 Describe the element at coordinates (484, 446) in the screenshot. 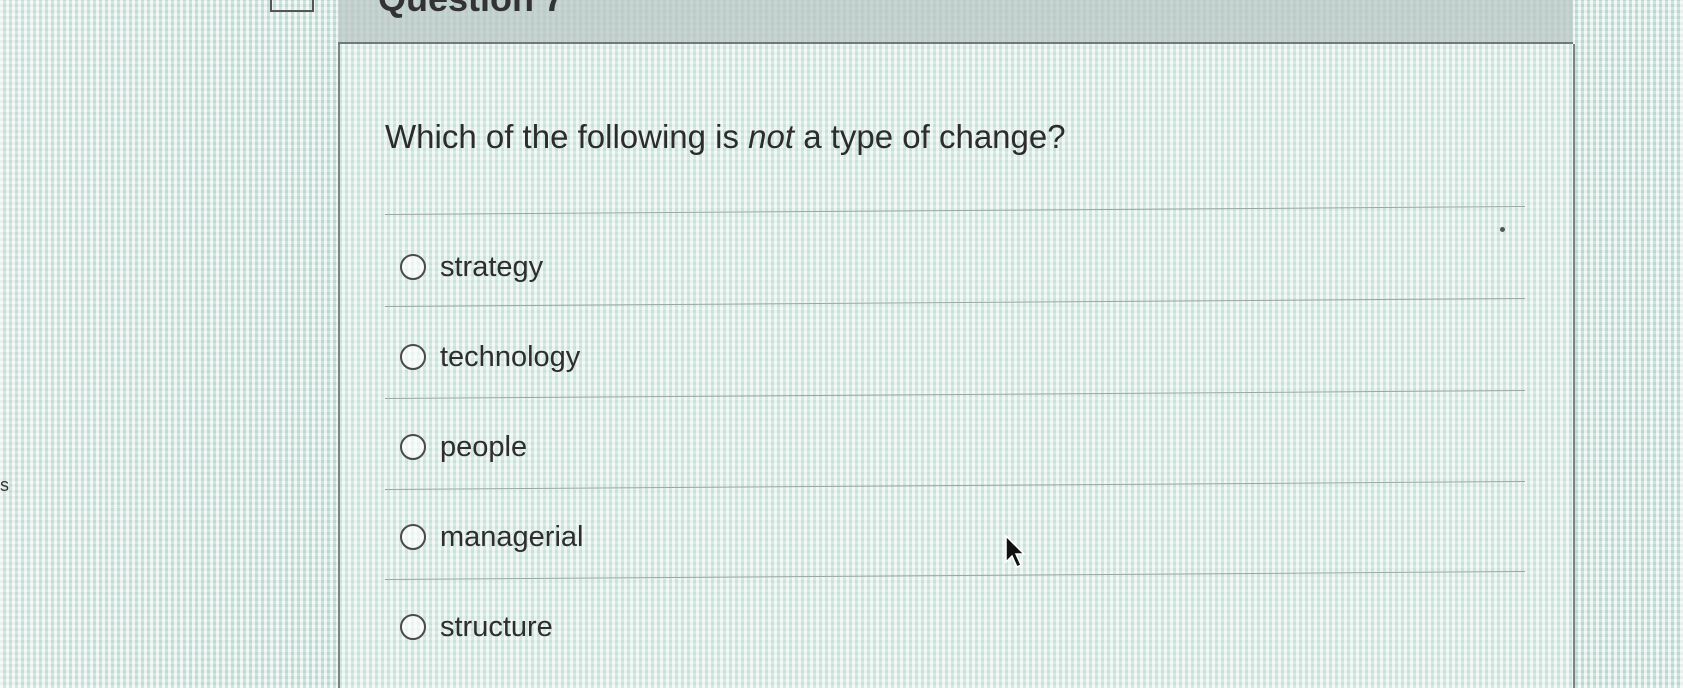

I see `answer-option-label: people` at that location.